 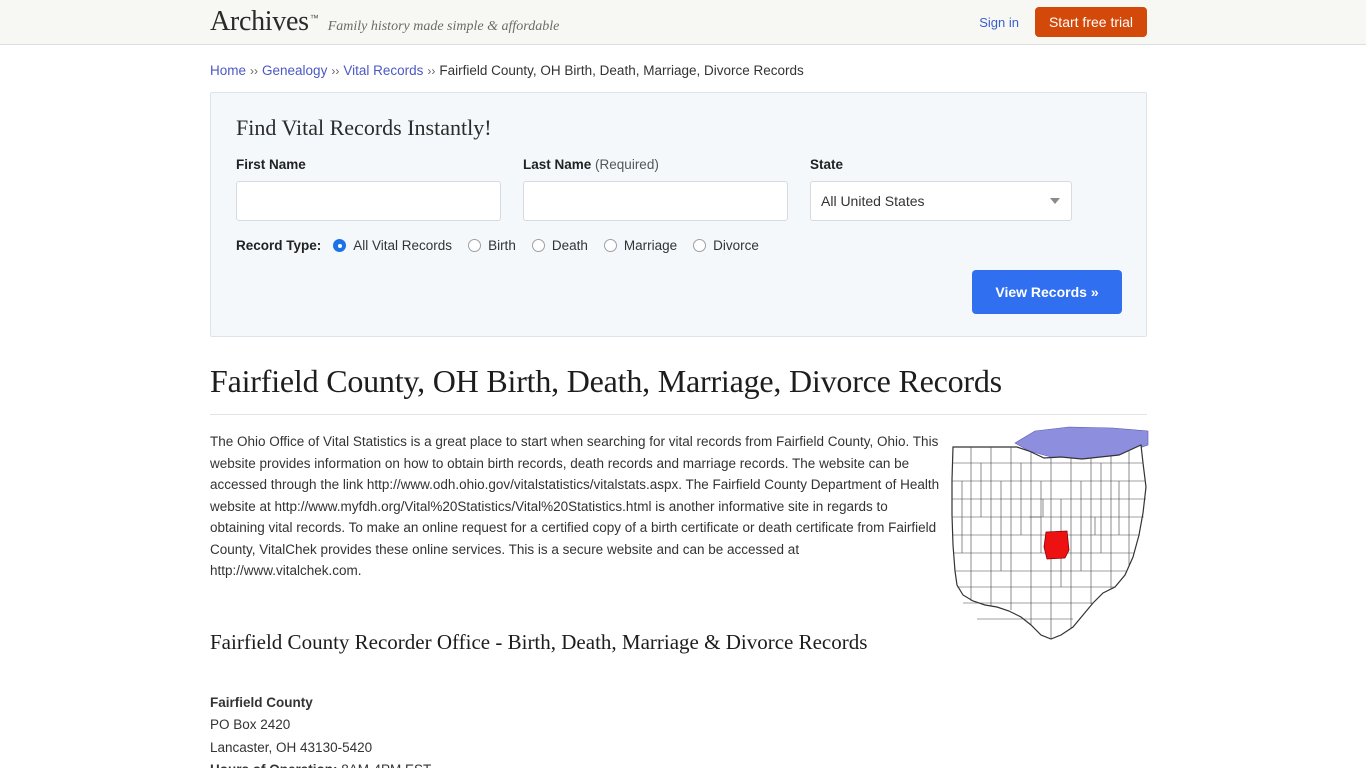 What do you see at coordinates (569, 245) in the screenshot?
I see `radio-label: Death` at bounding box center [569, 245].